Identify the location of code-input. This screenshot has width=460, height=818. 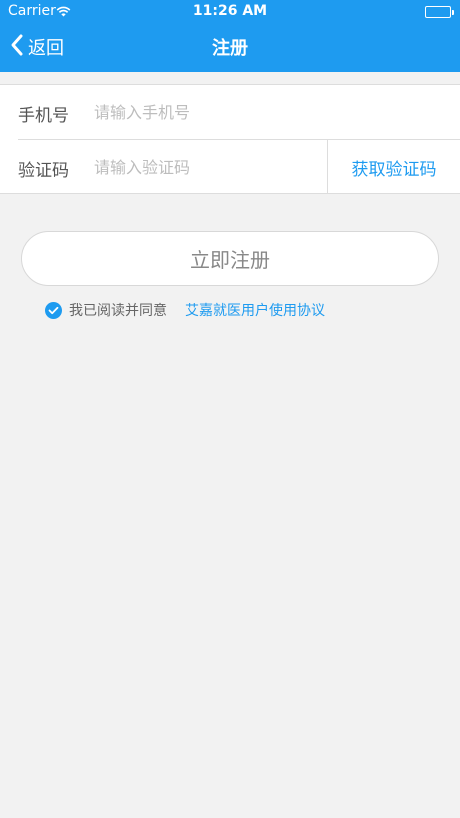
(204, 167).